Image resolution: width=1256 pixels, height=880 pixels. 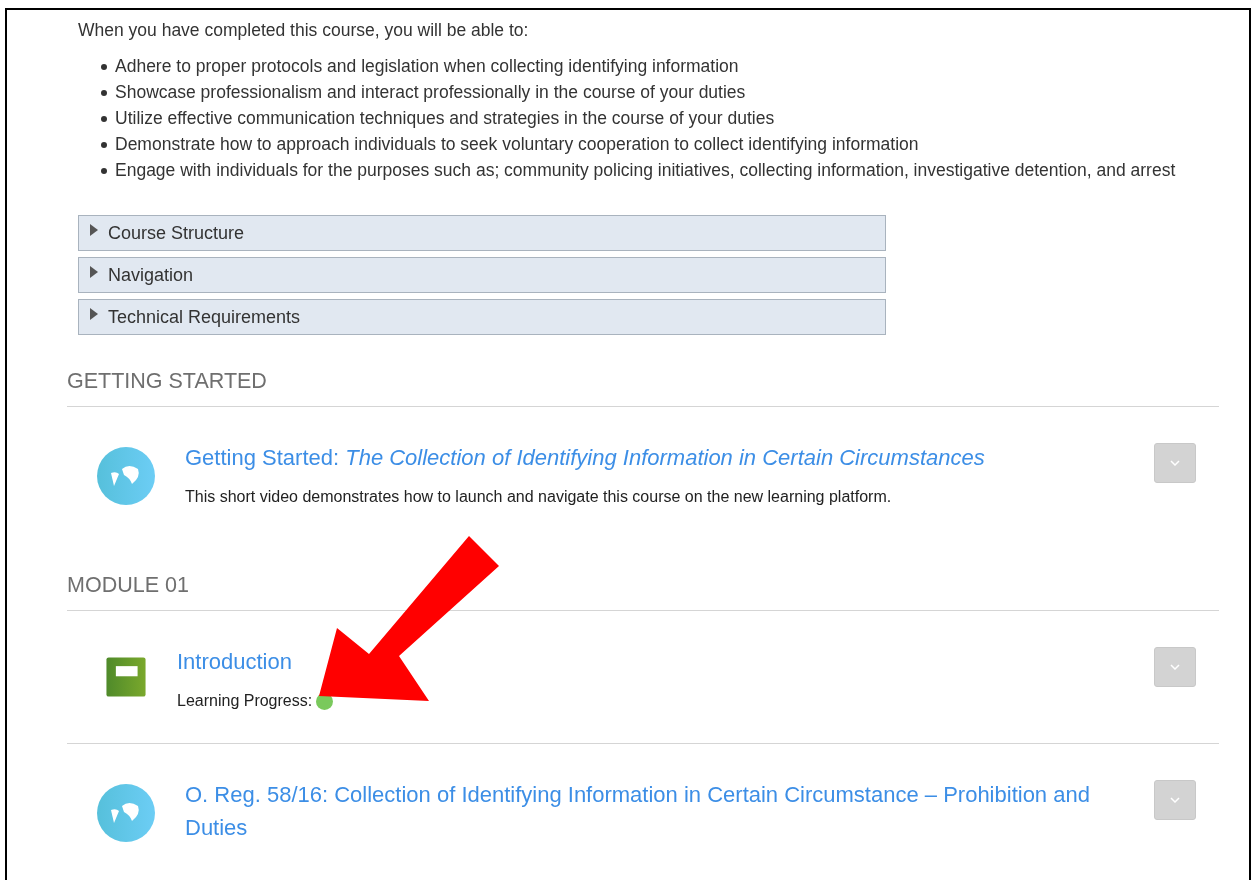 What do you see at coordinates (645, 170) in the screenshot?
I see `outcome-text: Engage with individuals for the purposes such as; community policing initiatives, collecting information, investigative detention, and arrest` at bounding box center [645, 170].